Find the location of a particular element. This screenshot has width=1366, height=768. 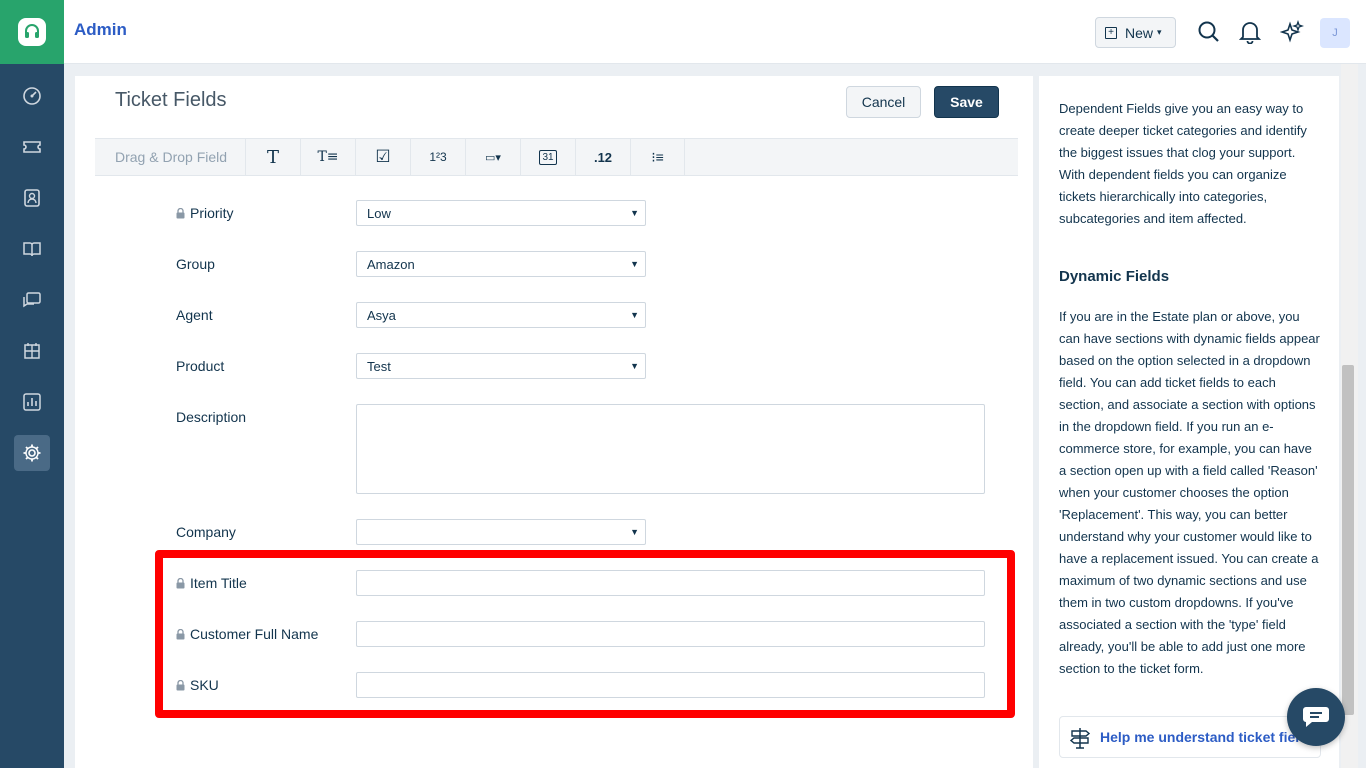

chat-widget-button is located at coordinates (1316, 717).